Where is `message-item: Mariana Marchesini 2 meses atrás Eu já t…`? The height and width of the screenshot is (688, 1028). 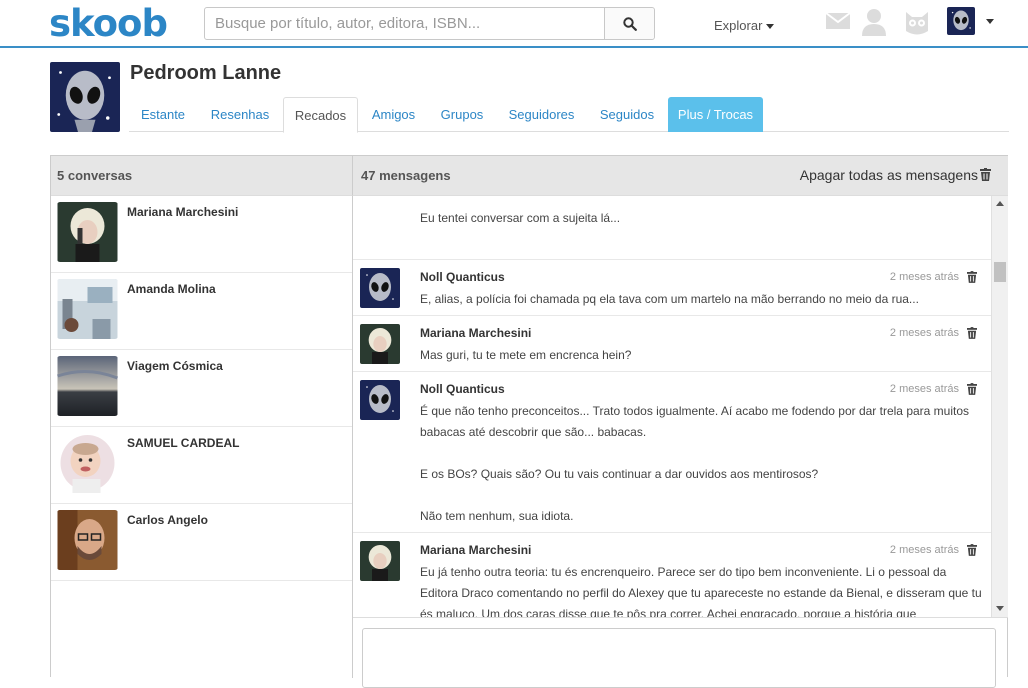 message-item: Mariana Marchesini 2 meses atrás Eu já t… is located at coordinates (672, 575).